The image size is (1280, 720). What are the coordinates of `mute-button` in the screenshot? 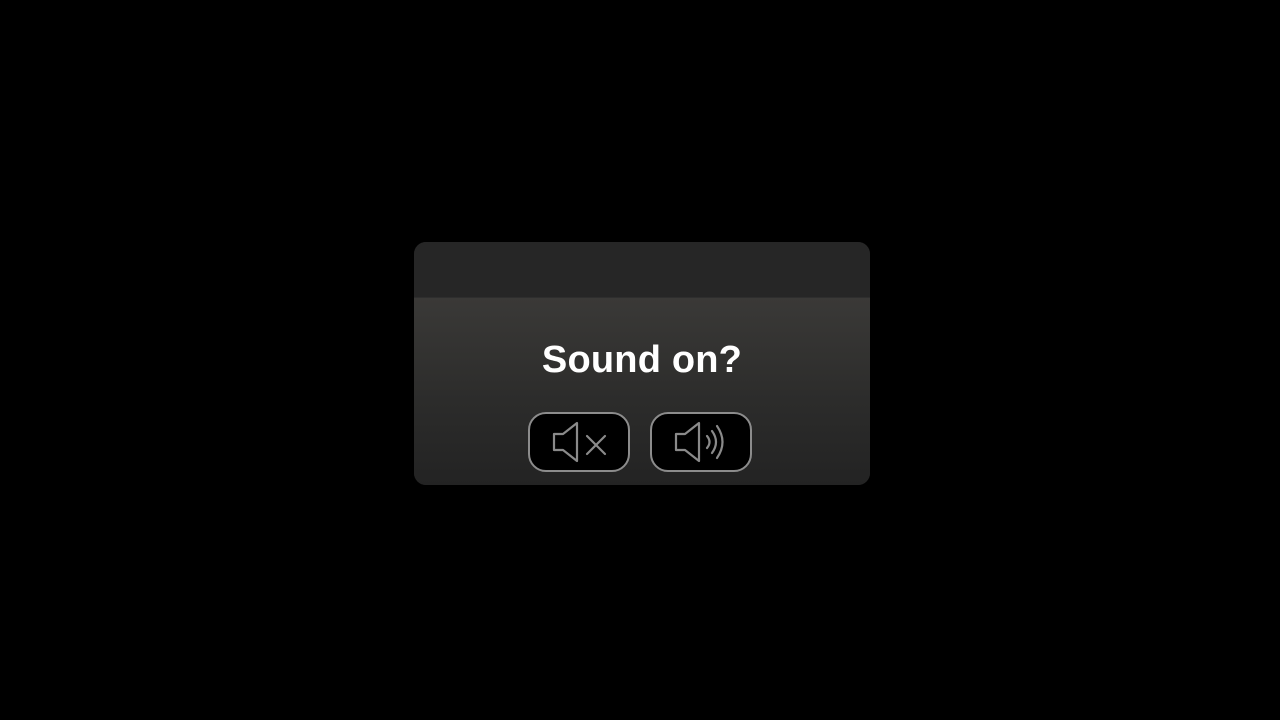 It's located at (579, 442).